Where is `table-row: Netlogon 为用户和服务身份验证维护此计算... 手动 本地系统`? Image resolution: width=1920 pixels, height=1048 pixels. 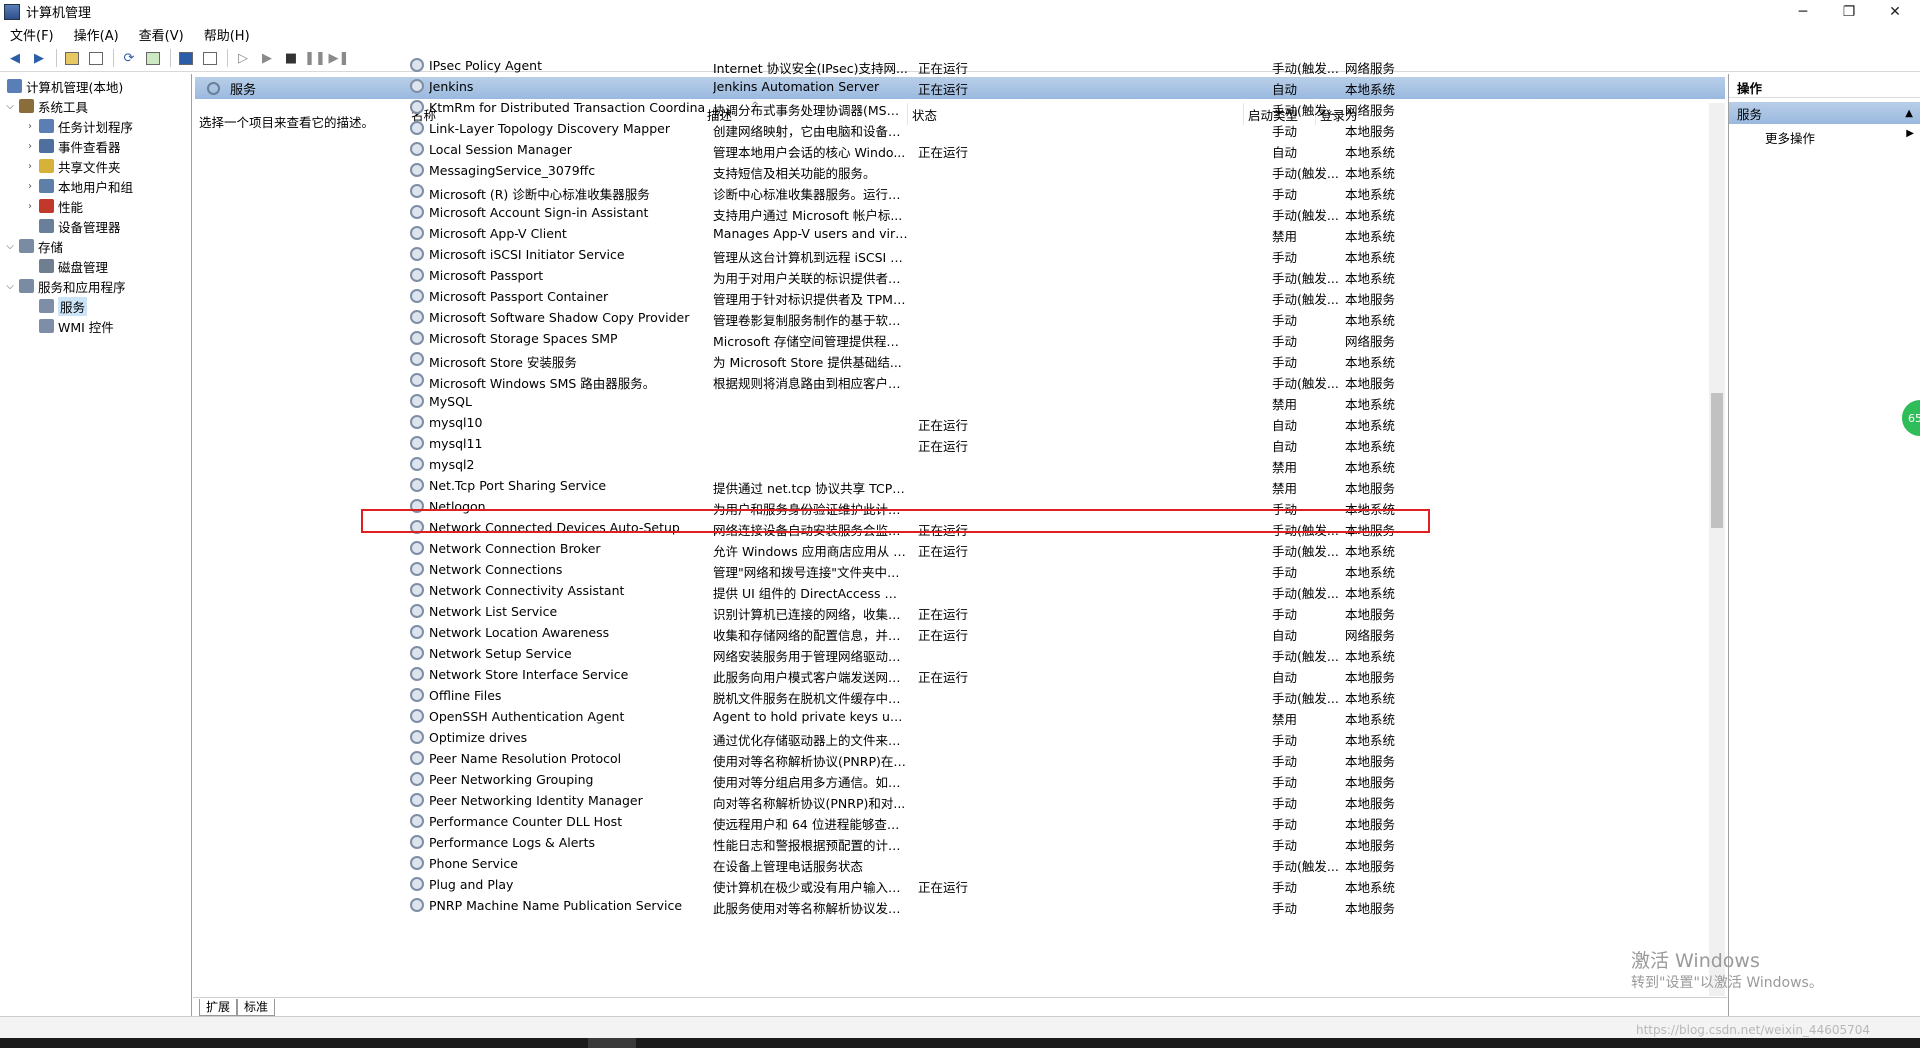
table-row: Netlogon 为用户和服务身份验证维护此计算... 手动 本地系统 is located at coordinates (806, 506).